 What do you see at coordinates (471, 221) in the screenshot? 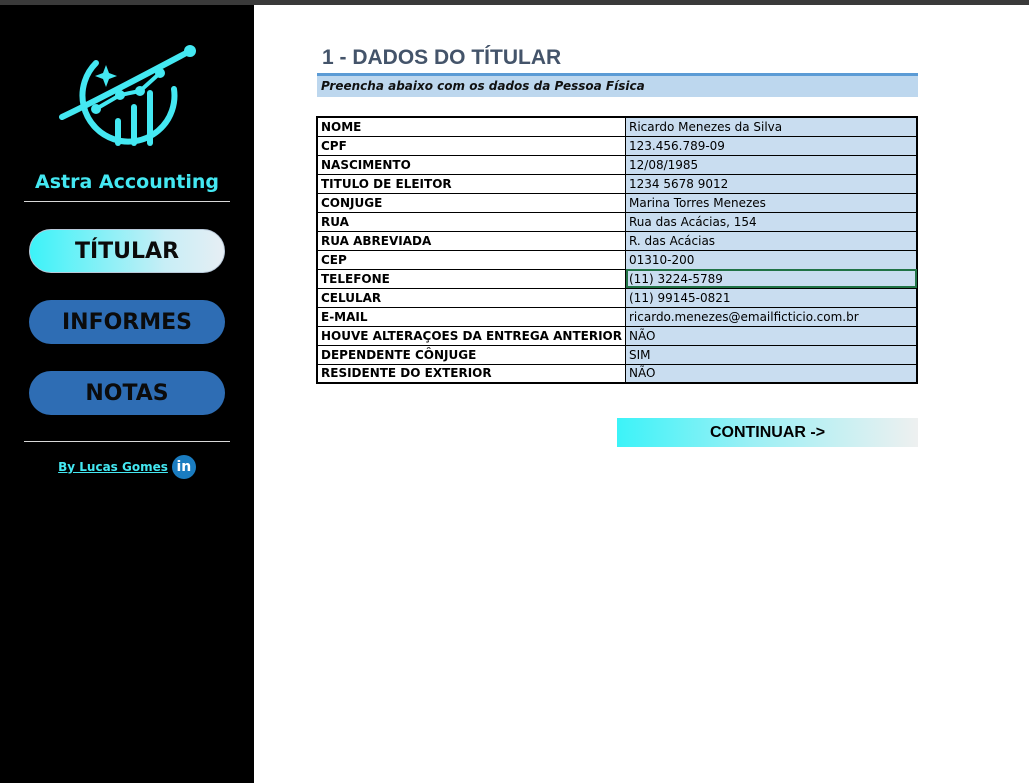
I see `field-label: RUA` at bounding box center [471, 221].